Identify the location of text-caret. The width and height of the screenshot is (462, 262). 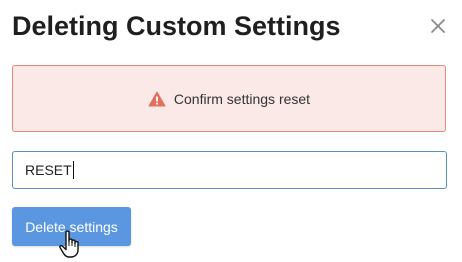
(73, 170).